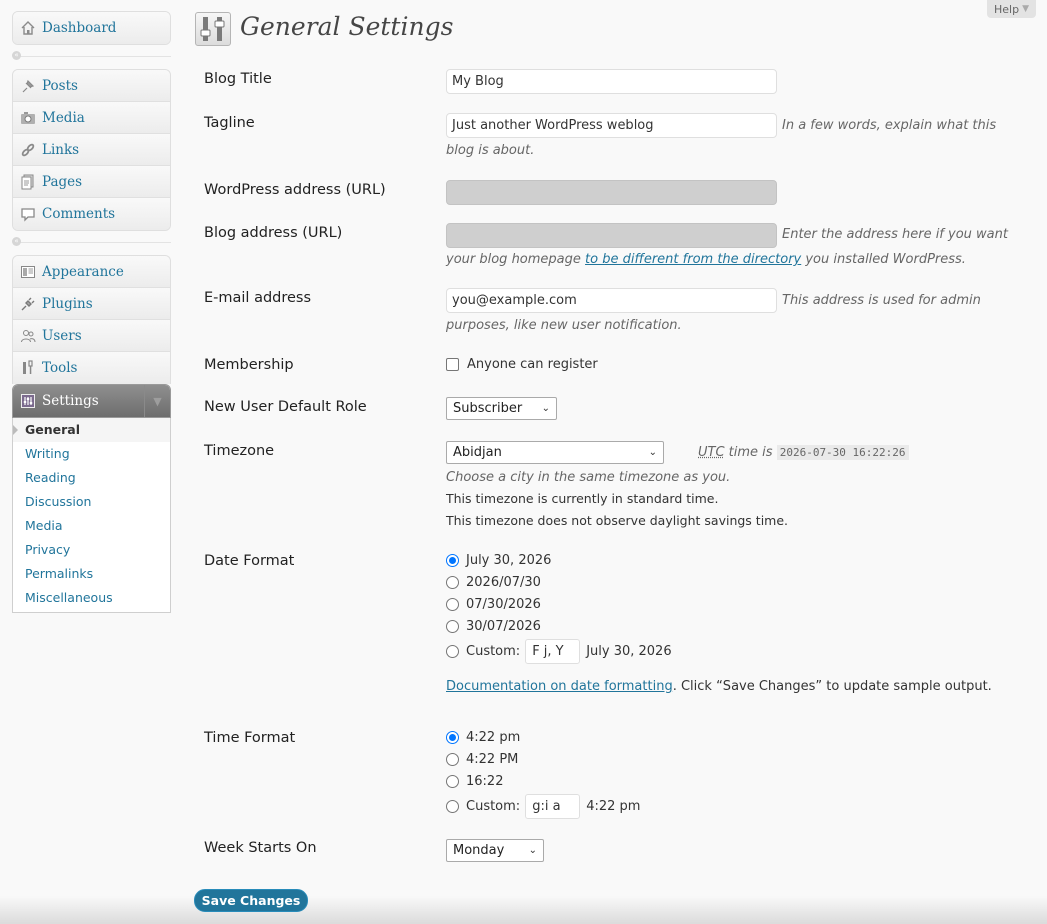 The image size is (1047, 924). What do you see at coordinates (239, 451) in the screenshot?
I see `timezone-label: Timezone` at bounding box center [239, 451].